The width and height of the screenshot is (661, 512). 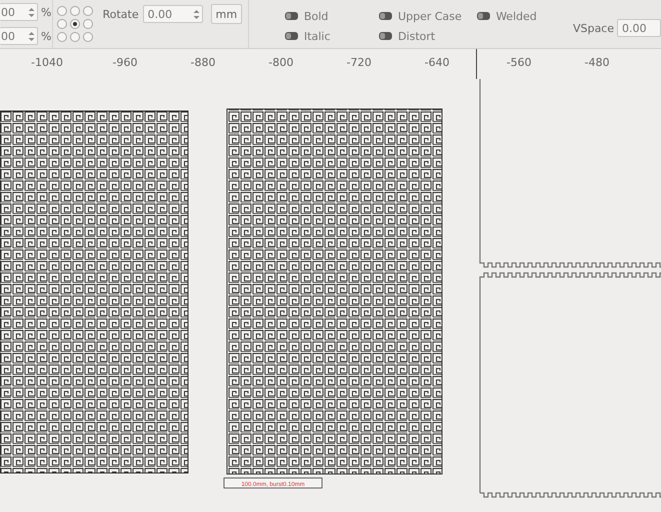 What do you see at coordinates (317, 36) in the screenshot?
I see `toggle-label: Italic` at bounding box center [317, 36].